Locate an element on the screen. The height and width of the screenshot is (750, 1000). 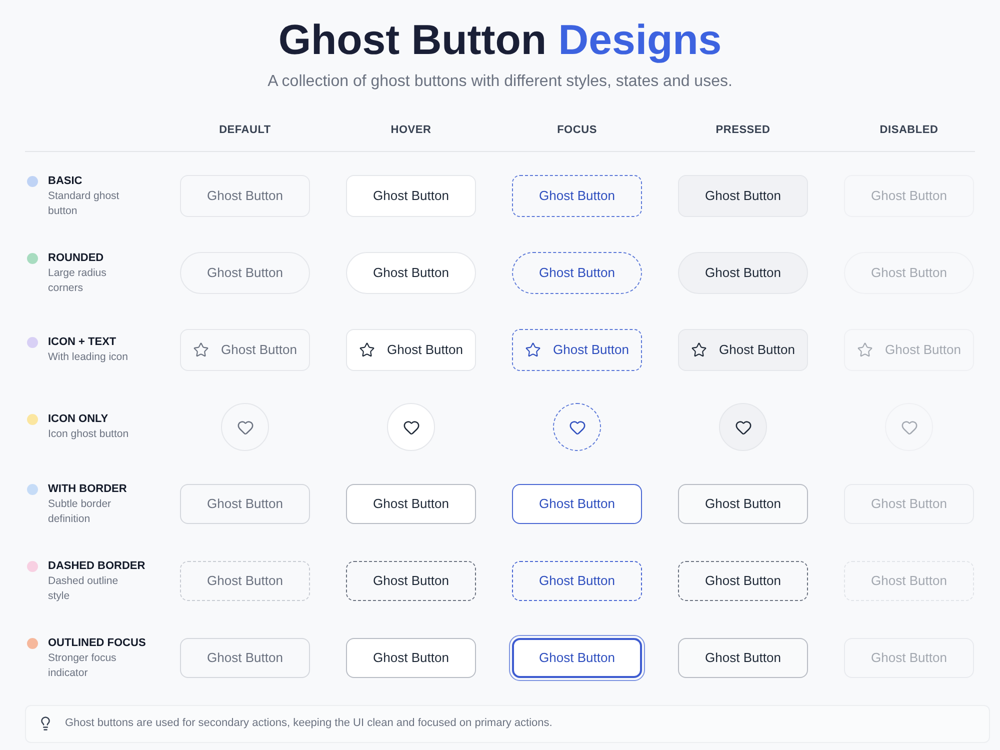
page-subtitle: A collection of ghost buttons with different styles, states and uses. is located at coordinates (500, 82).